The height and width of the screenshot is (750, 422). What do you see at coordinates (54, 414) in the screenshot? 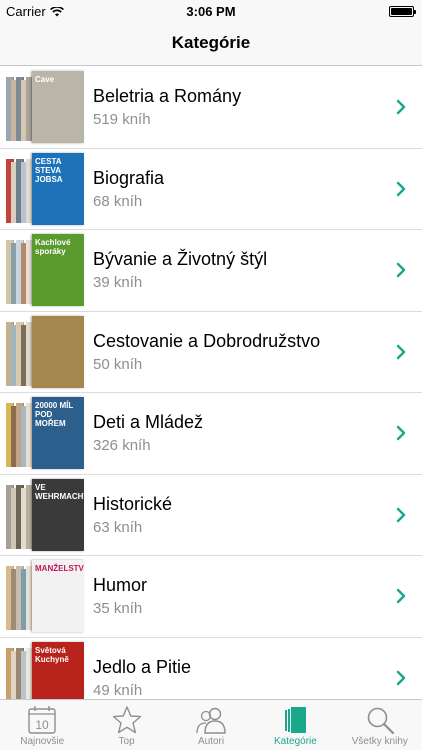
I see `book-cover-lettering: 20000 MÍL POD MOŘEM` at bounding box center [54, 414].